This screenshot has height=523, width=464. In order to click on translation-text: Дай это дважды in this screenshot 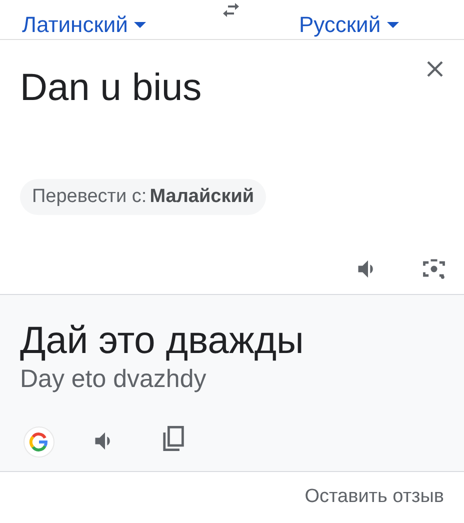, I will do `click(162, 341)`.